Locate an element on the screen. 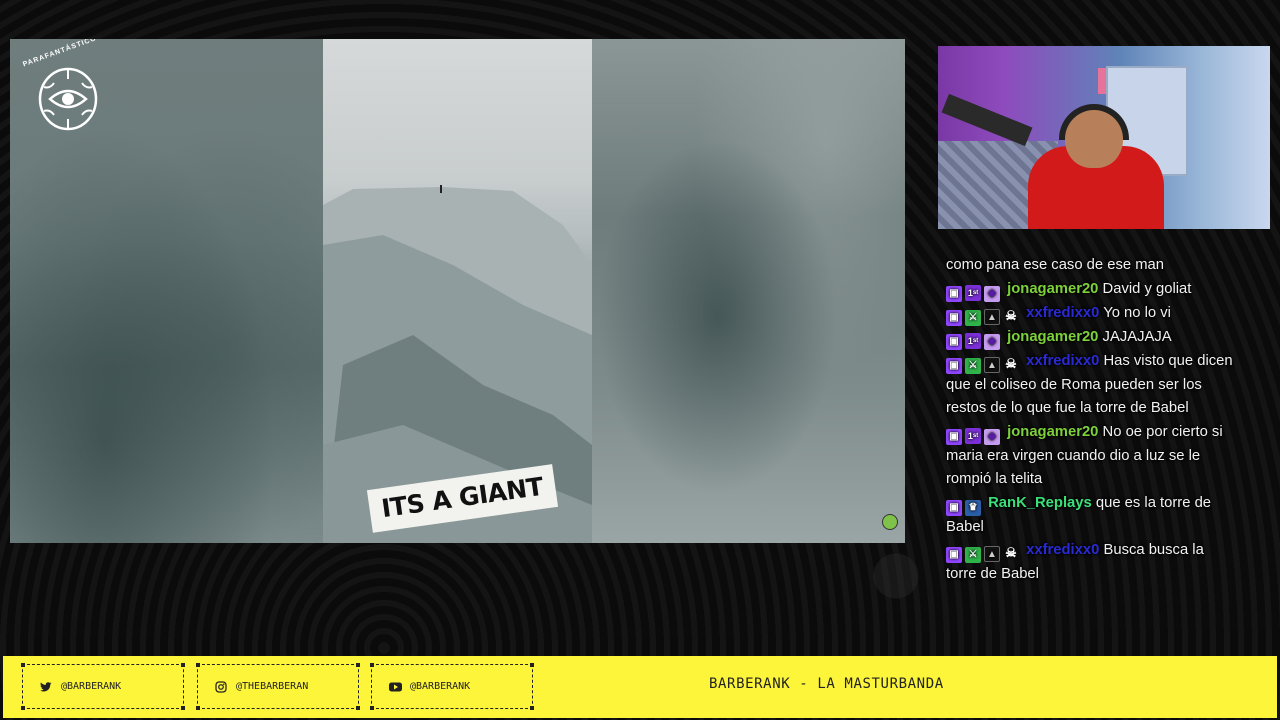  chat-message: ▣ ♛ RanK_Replays que es la torre de Babel is located at coordinates (1091, 516).